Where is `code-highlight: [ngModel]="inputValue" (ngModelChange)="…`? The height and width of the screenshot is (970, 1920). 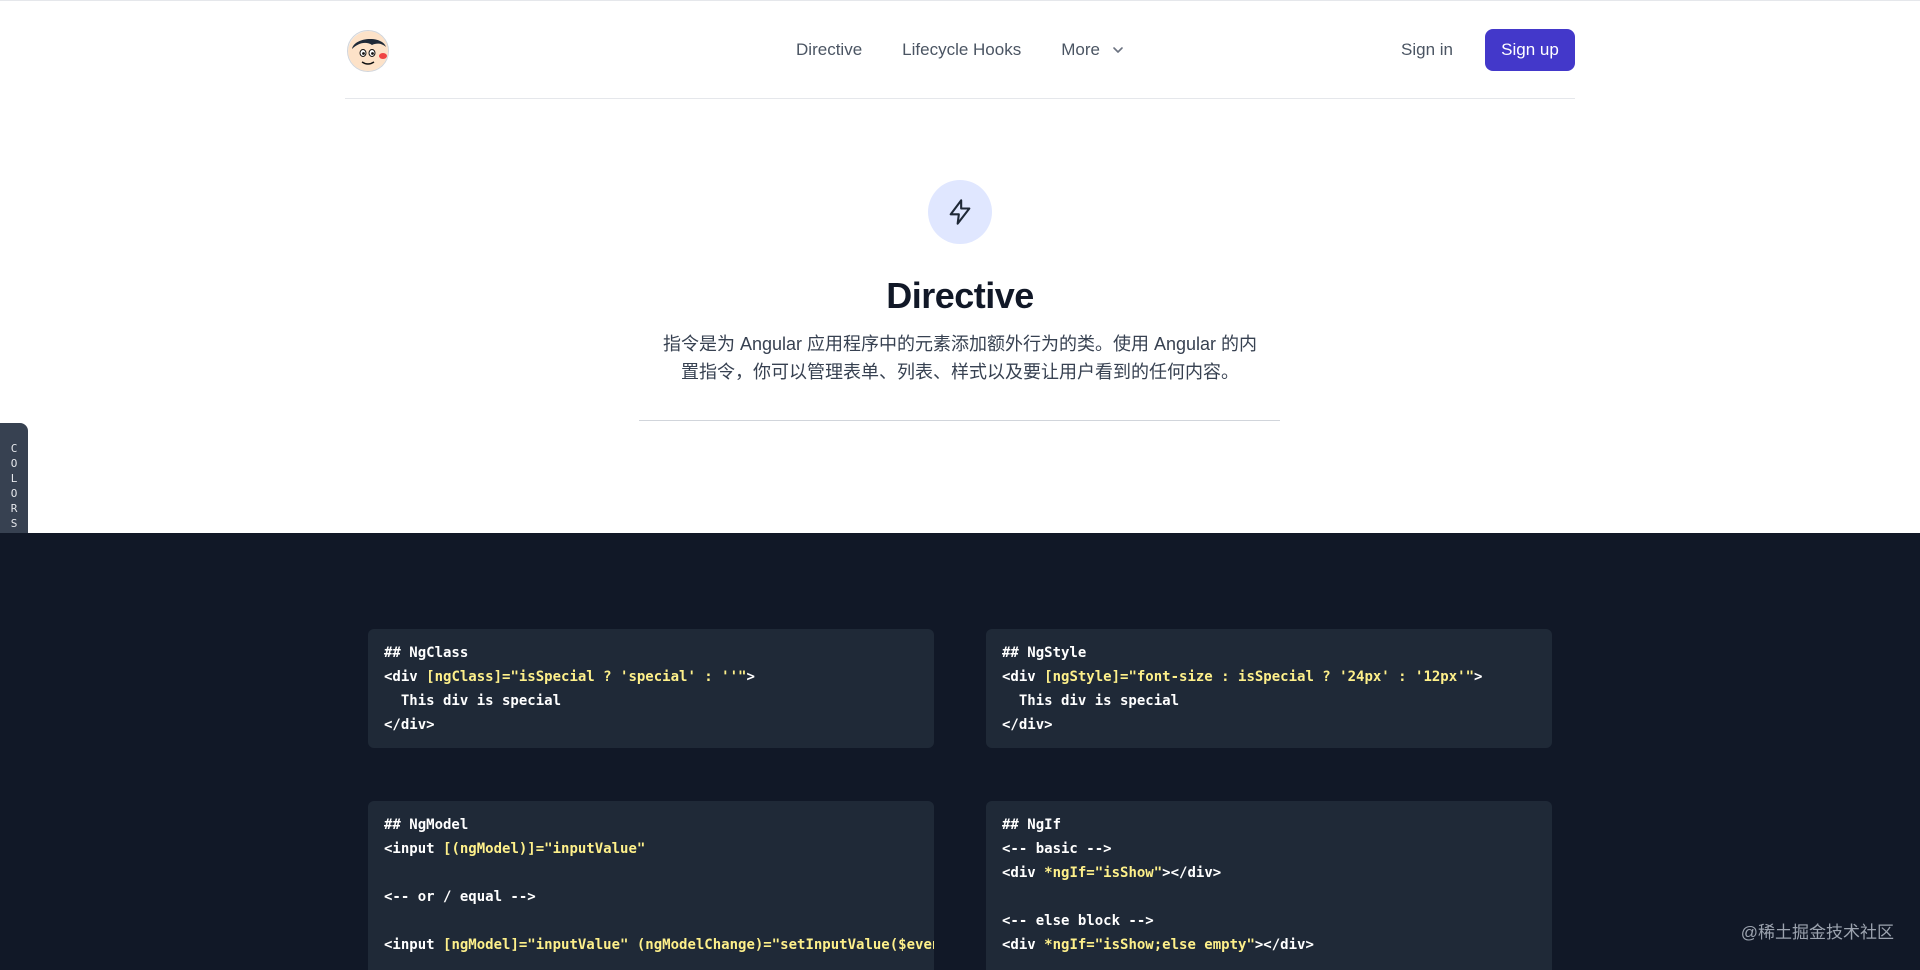
code-highlight: [ngModel]="inputValue" (ngModelChange)="… is located at coordinates (688, 945).